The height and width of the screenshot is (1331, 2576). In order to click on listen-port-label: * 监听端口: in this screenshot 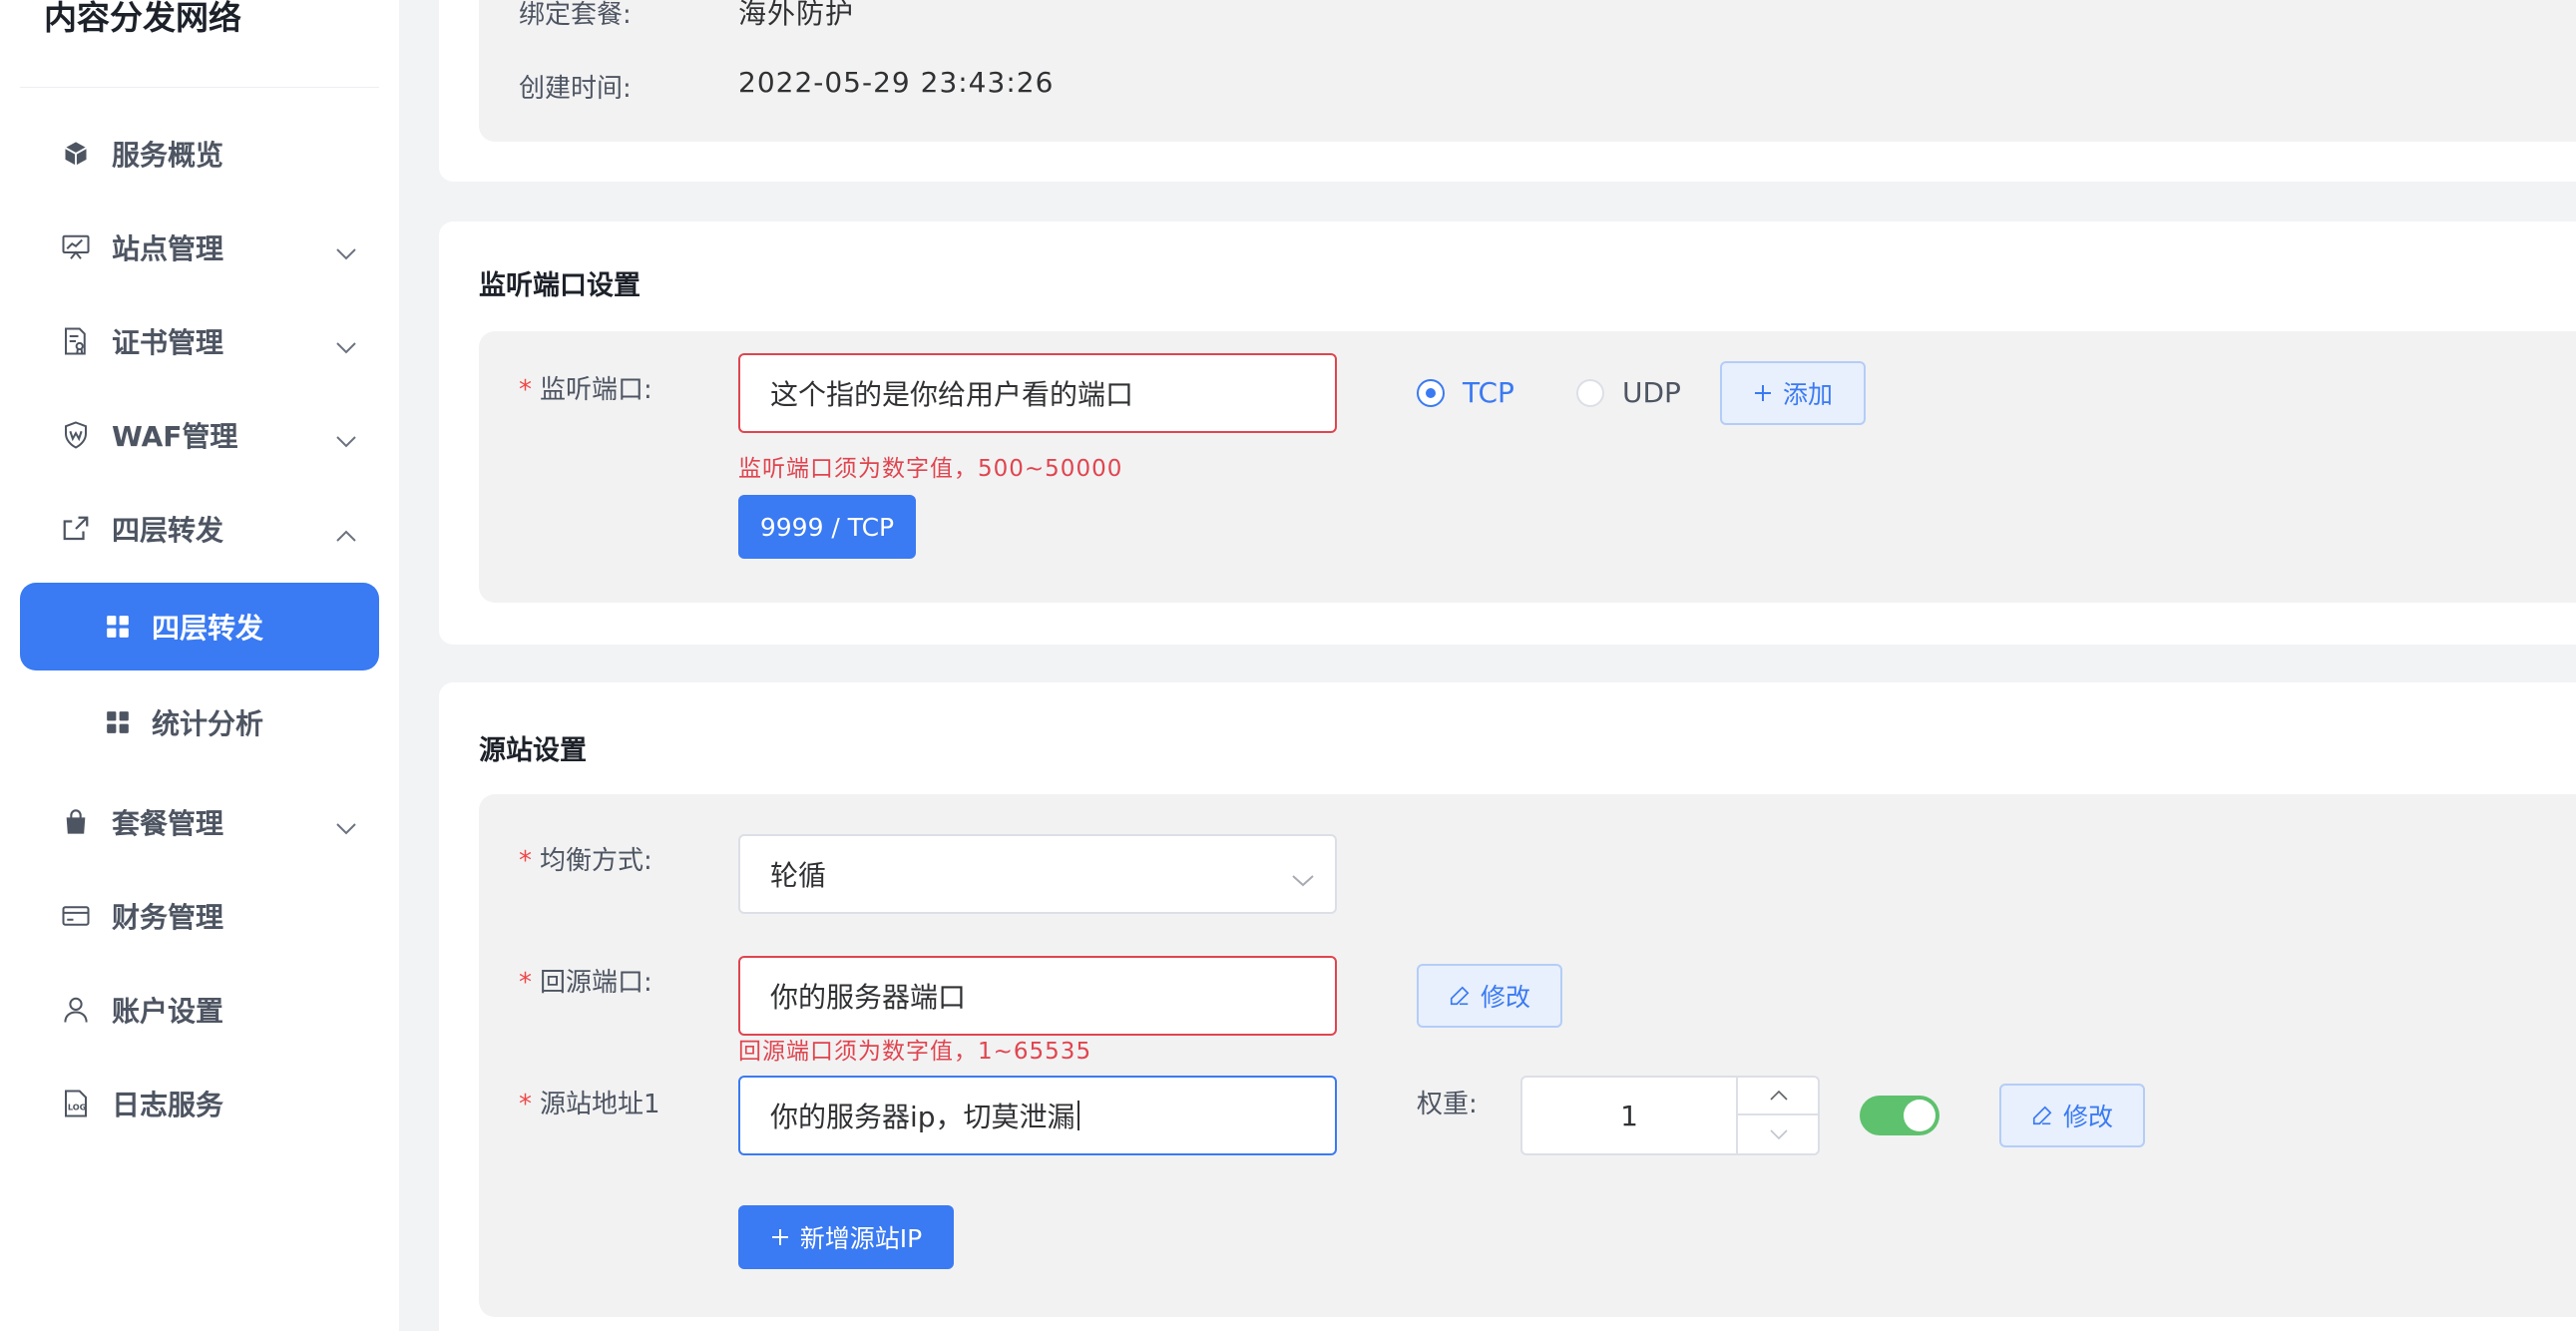, I will do `click(585, 390)`.